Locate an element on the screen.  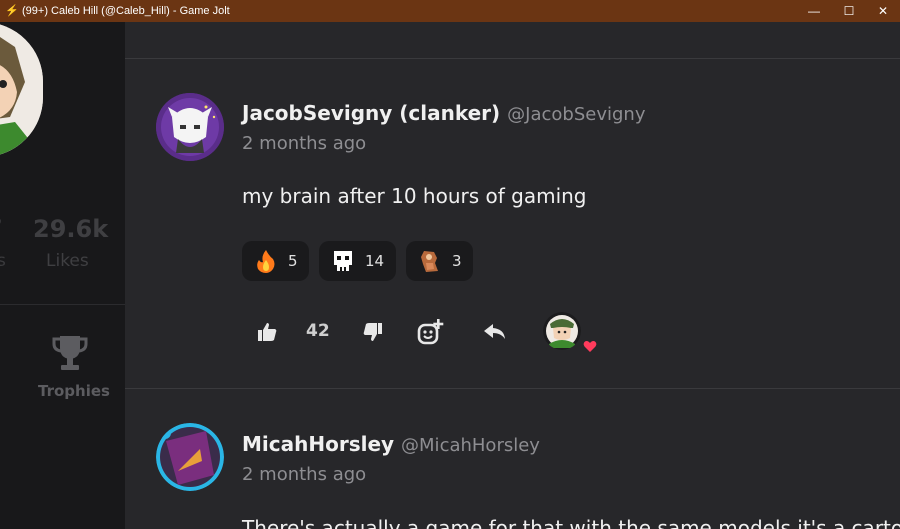
post-author: JacobSevigny (clanker) @JacobSevigny is located at coordinates (443, 114).